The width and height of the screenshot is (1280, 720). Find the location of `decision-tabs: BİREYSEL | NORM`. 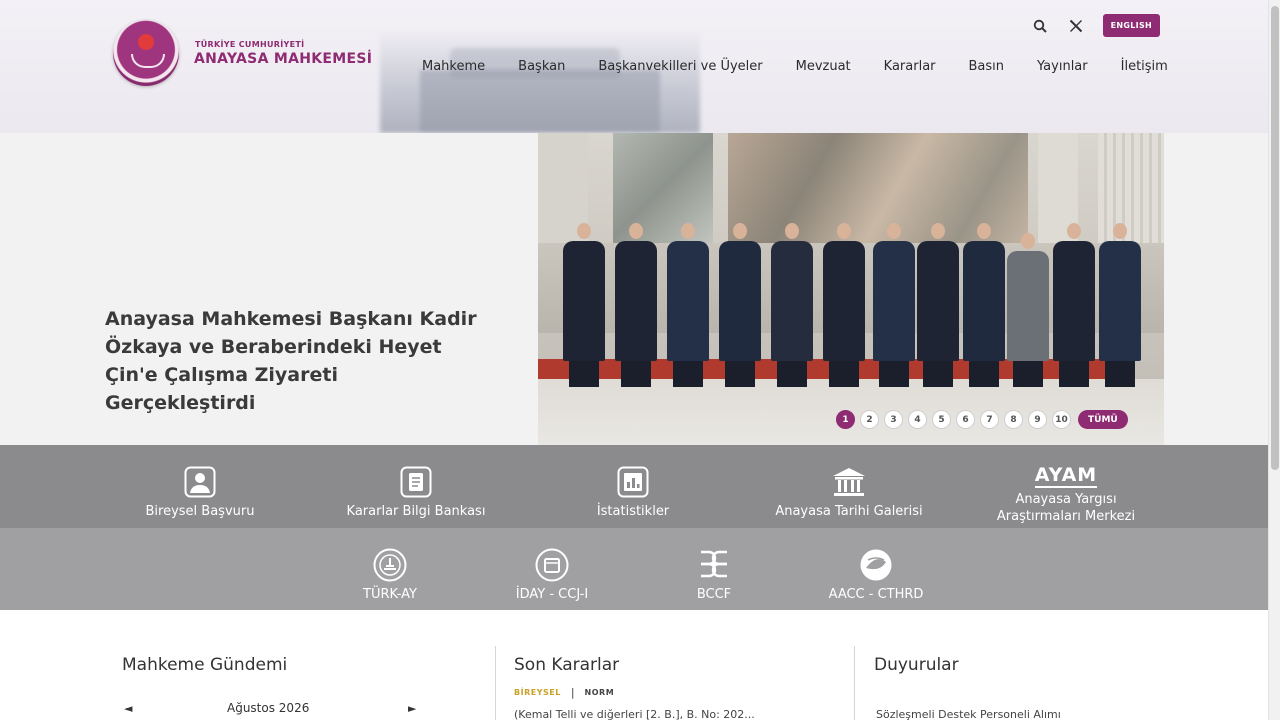

decision-tabs: BİREYSEL | NORM is located at coordinates (564, 692).